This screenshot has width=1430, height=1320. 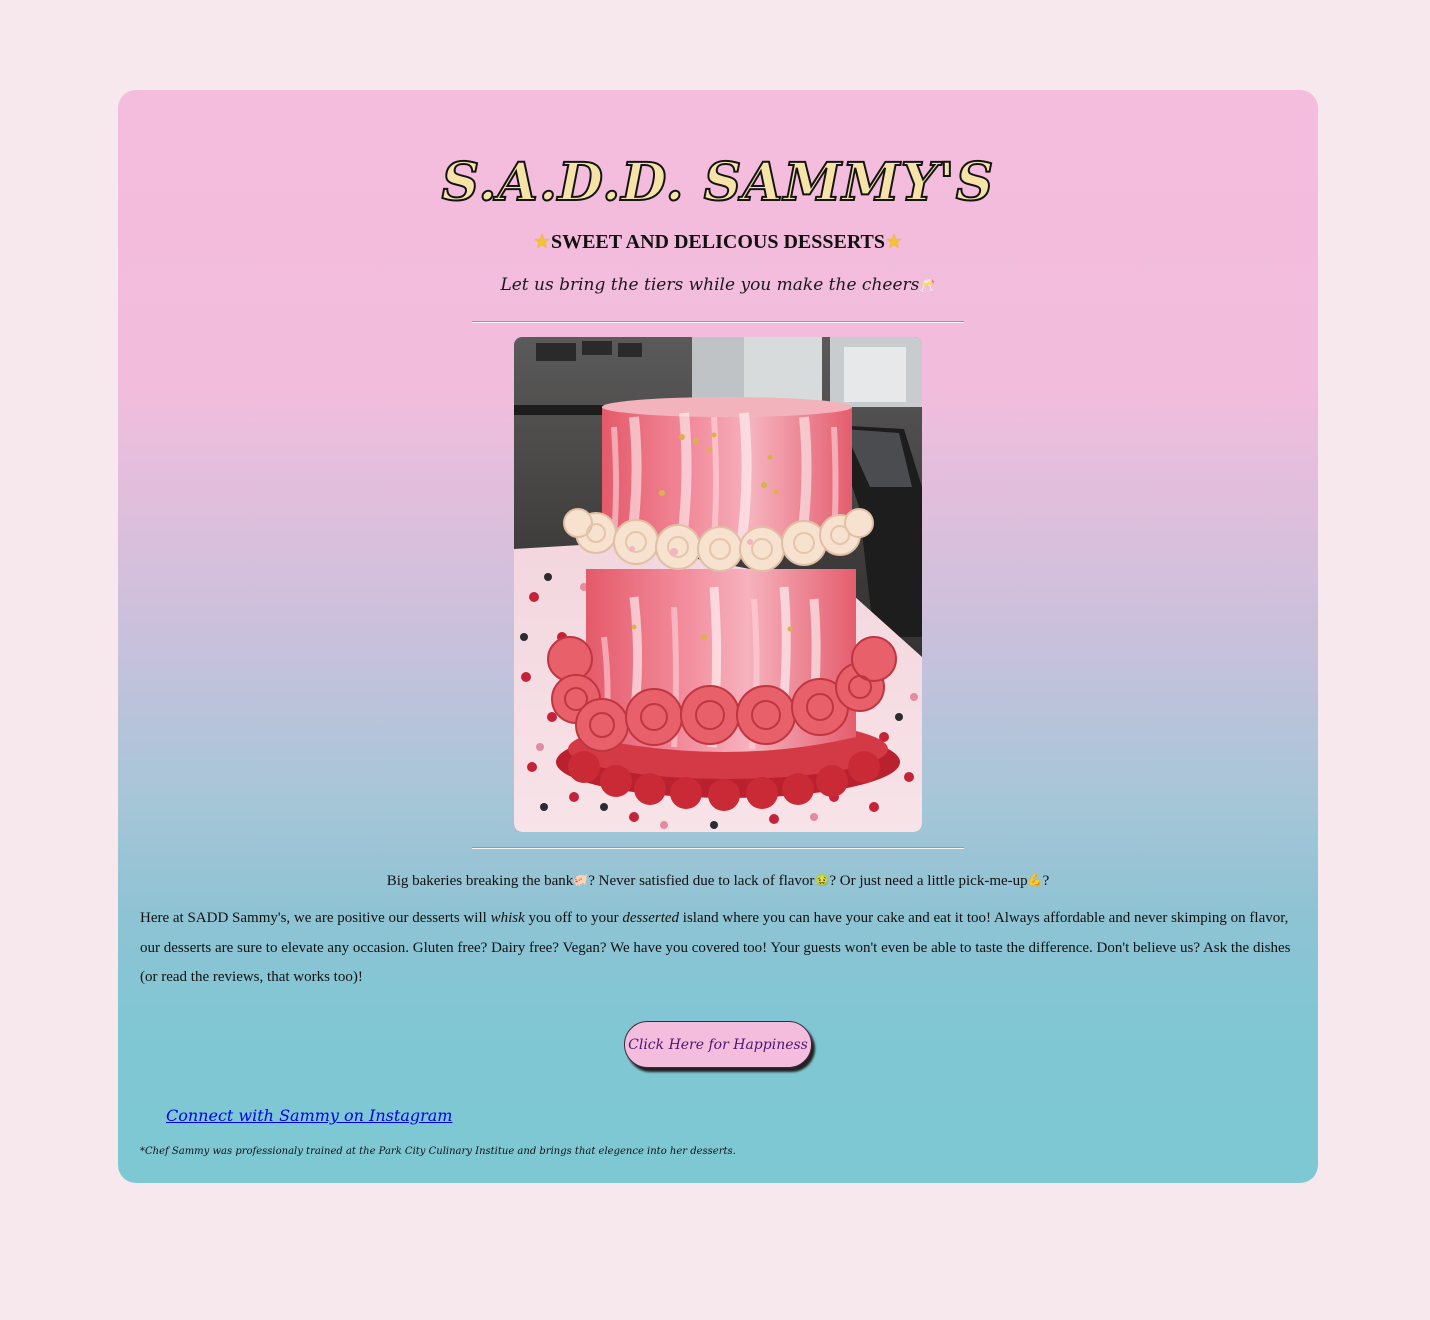 I want to click on happiness-button: Click Here for Happiness, so click(x=718, y=1044).